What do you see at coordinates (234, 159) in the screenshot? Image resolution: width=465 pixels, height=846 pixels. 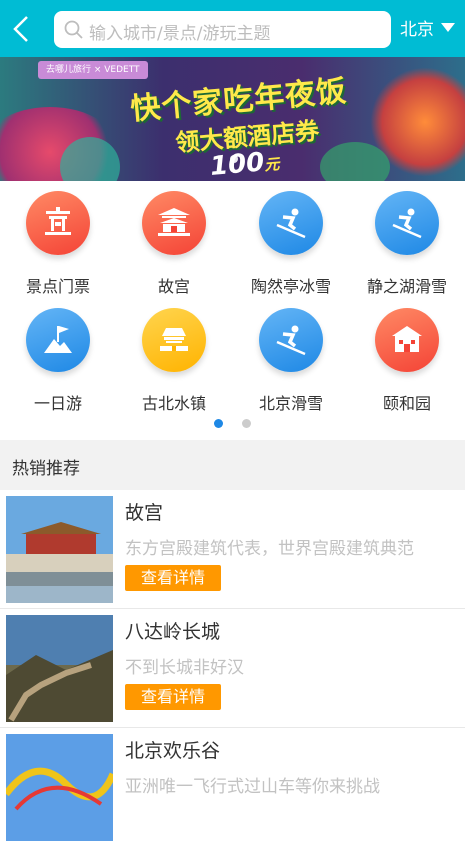 I see `banner-pagination-dot` at bounding box center [234, 159].